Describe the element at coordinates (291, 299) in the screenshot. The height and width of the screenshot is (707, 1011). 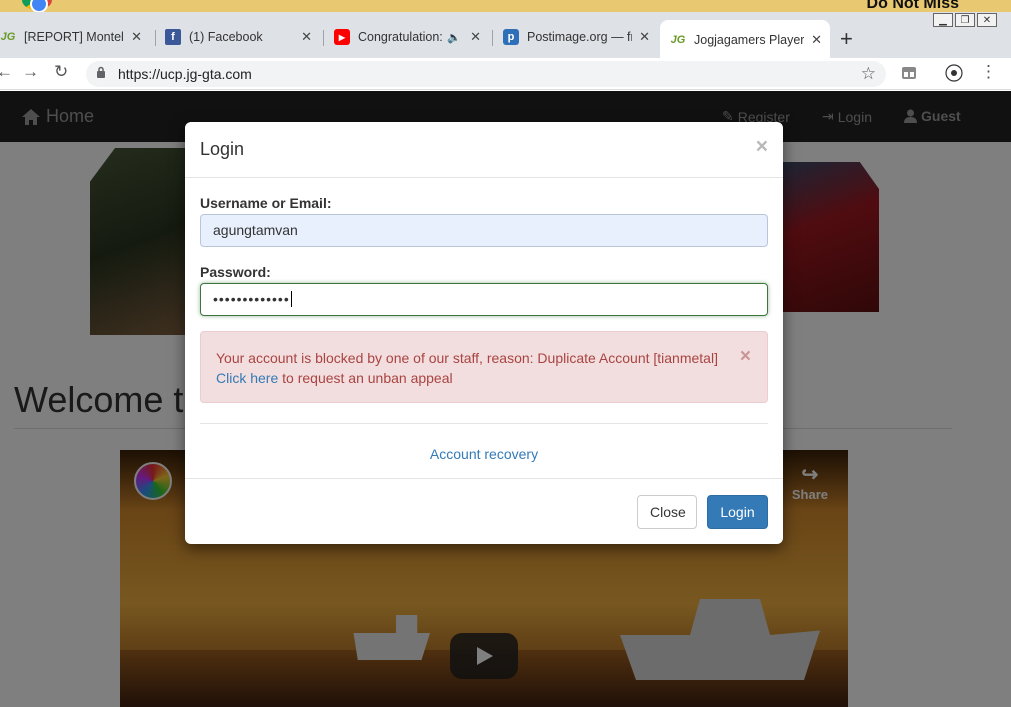
I see `text-cursor` at that location.